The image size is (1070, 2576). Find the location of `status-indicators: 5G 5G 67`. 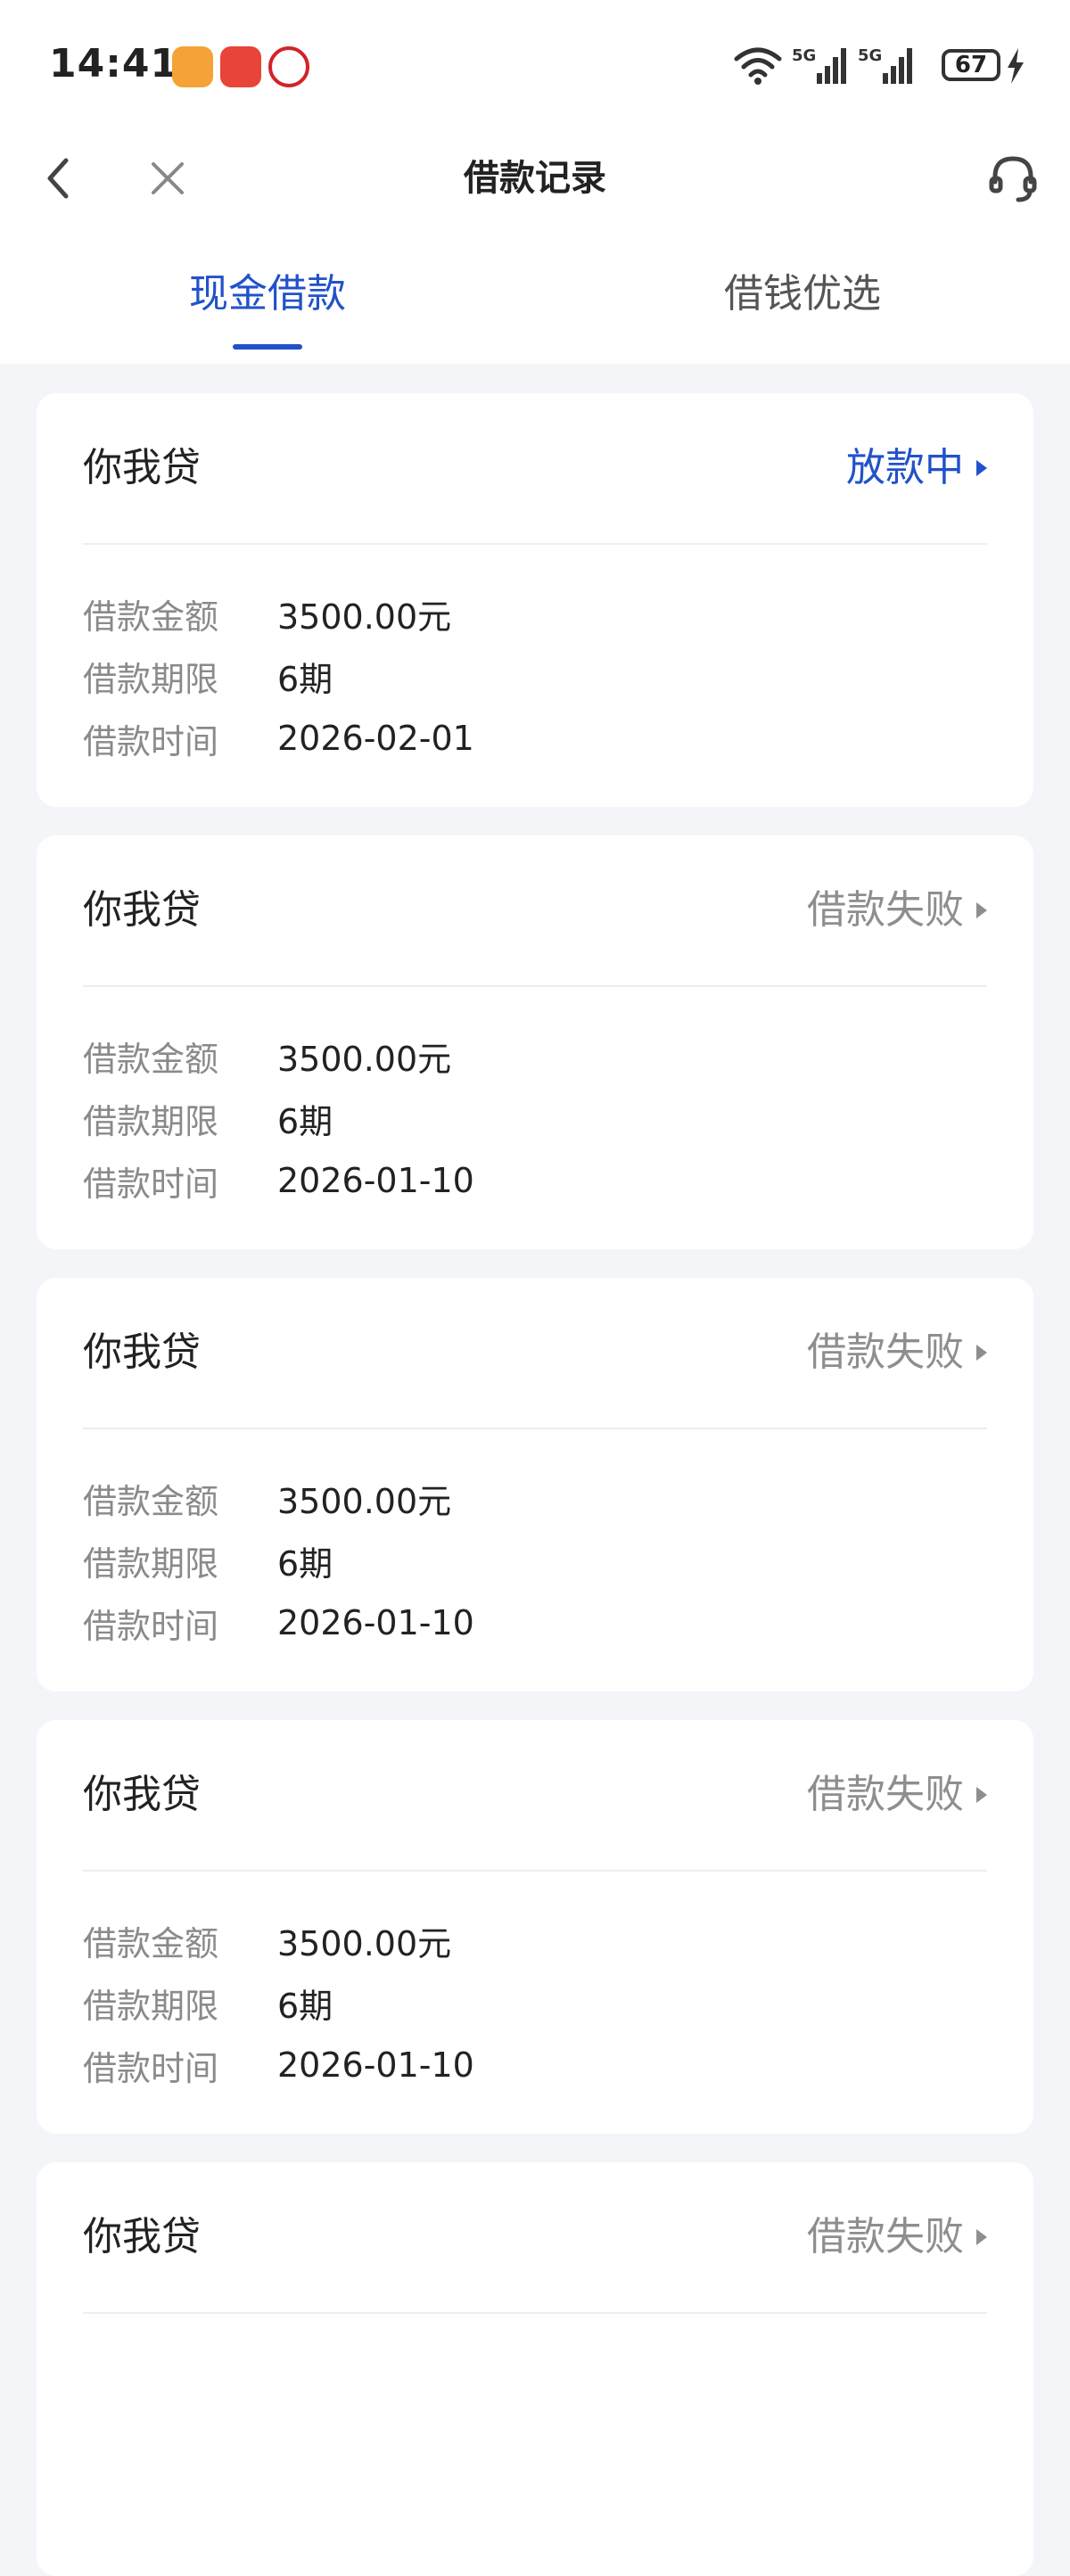

status-indicators: 5G 5G 67 is located at coordinates (880, 67).